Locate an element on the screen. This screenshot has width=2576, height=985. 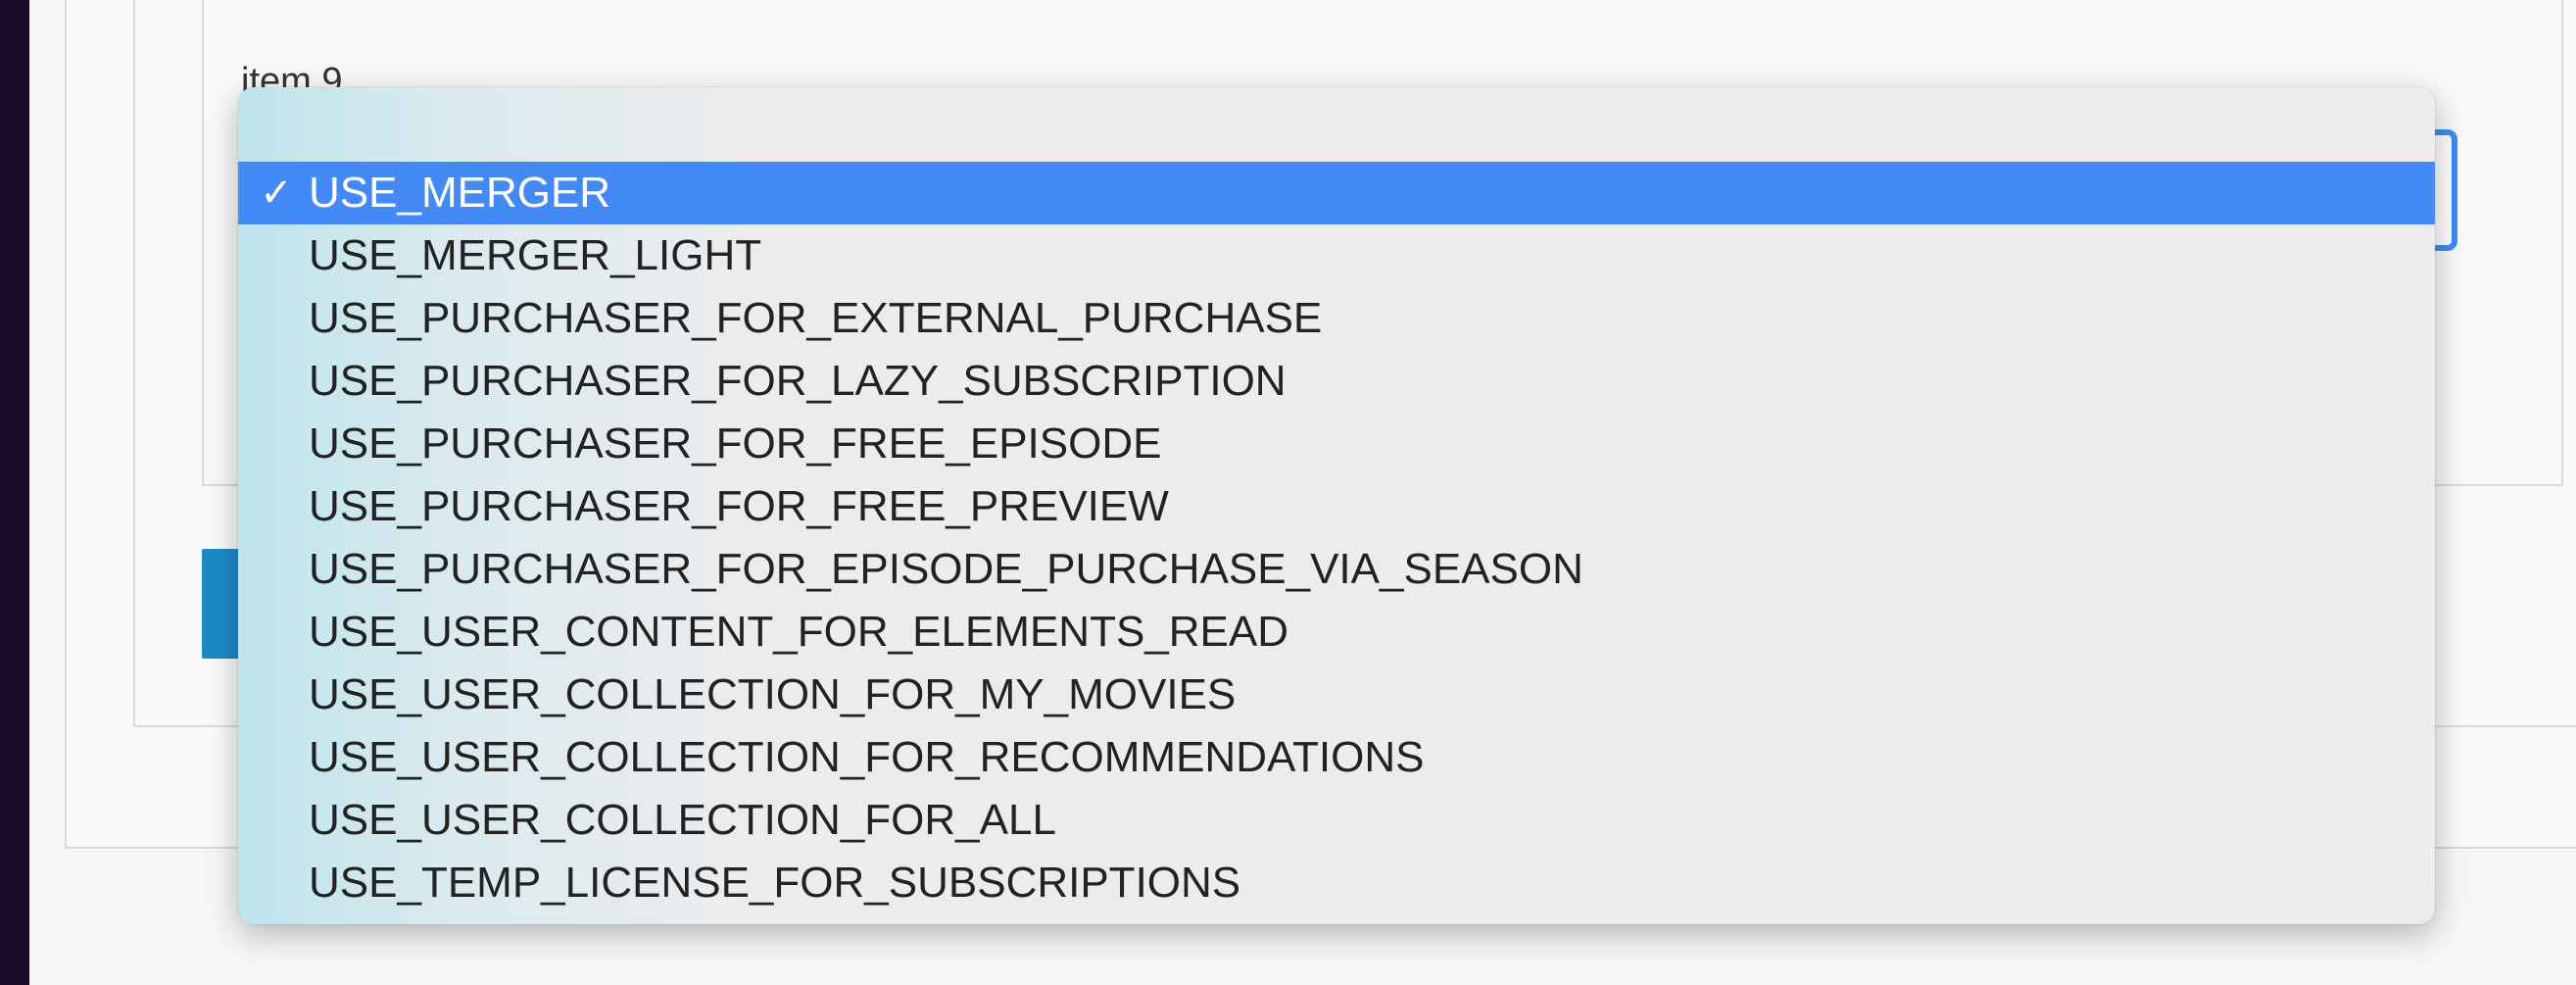
checkmark-icon: ✓ is located at coordinates (276, 193).